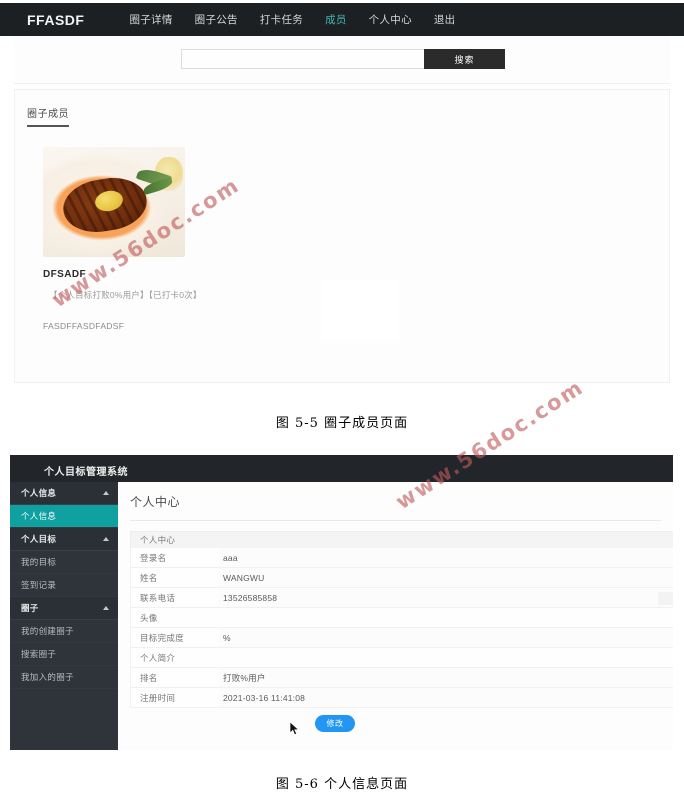 The image size is (684, 801). I want to click on row-label: 排名, so click(149, 677).